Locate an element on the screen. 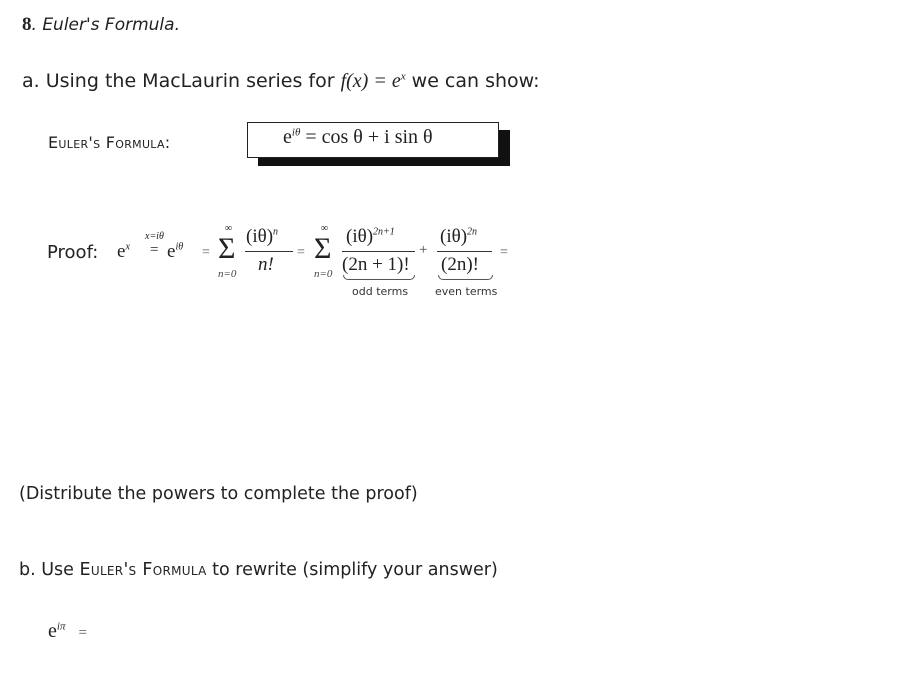 Image resolution: width=899 pixels, height=678 pixels. odd-denominator: (2n + 1)! is located at coordinates (376, 264).